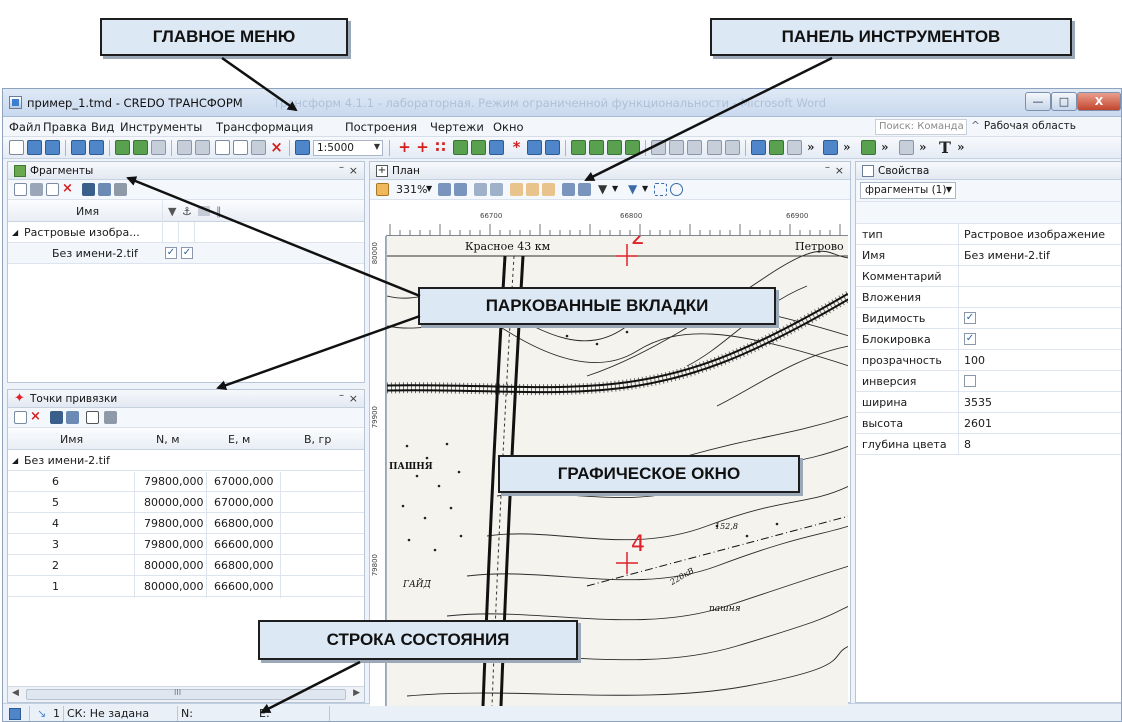 Image resolution: width=1122 pixels, height=722 pixels. What do you see at coordinates (830, 147) in the screenshot?
I see `frame-icon` at bounding box center [830, 147].